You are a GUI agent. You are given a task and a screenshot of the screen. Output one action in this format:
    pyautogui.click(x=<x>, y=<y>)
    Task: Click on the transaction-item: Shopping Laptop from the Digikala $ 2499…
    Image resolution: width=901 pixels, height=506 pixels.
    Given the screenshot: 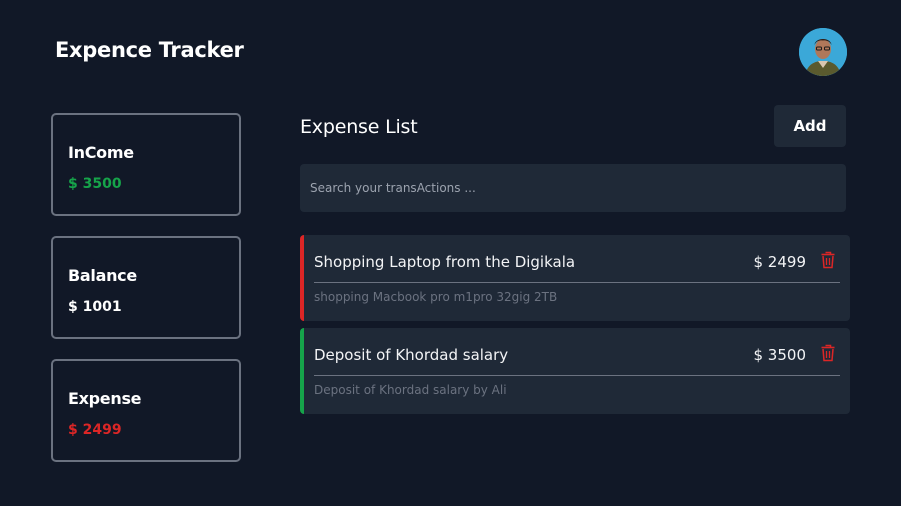 What is the action you would take?
    pyautogui.click(x=575, y=278)
    